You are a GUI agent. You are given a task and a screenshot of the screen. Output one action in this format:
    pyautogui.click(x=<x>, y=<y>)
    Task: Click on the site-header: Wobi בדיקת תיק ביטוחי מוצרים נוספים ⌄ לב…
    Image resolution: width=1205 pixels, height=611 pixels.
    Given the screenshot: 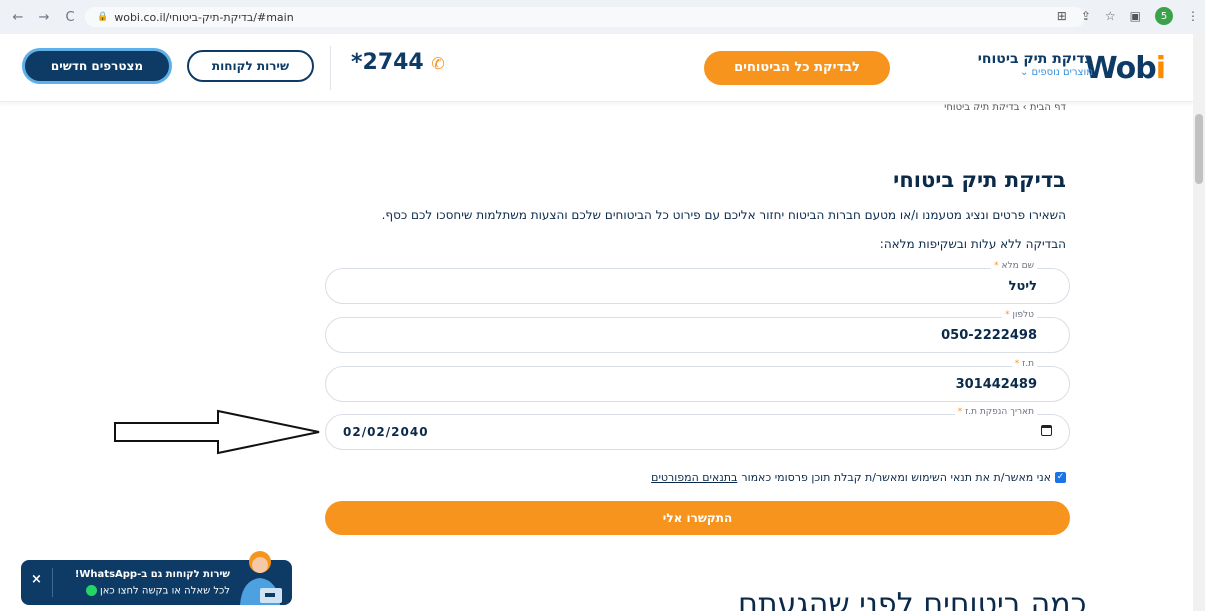 What is the action you would take?
    pyautogui.click(x=596, y=68)
    